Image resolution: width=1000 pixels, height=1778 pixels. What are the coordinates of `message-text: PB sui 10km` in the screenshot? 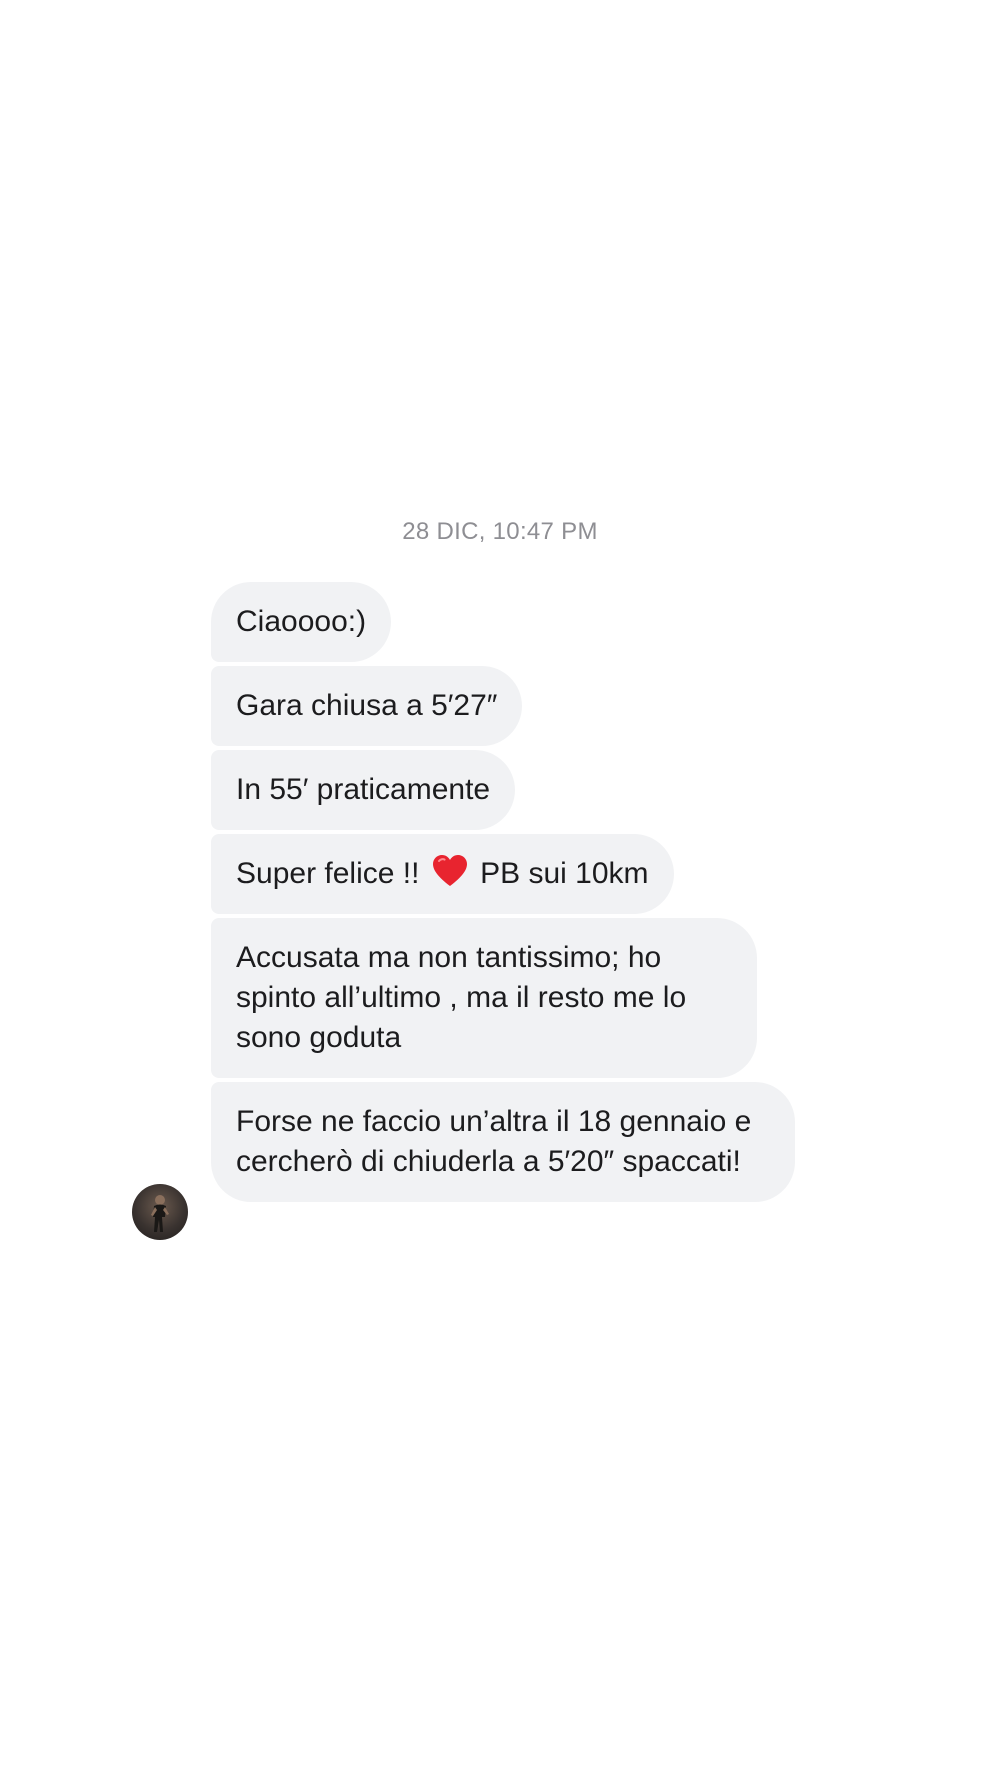 It's located at (560, 873).